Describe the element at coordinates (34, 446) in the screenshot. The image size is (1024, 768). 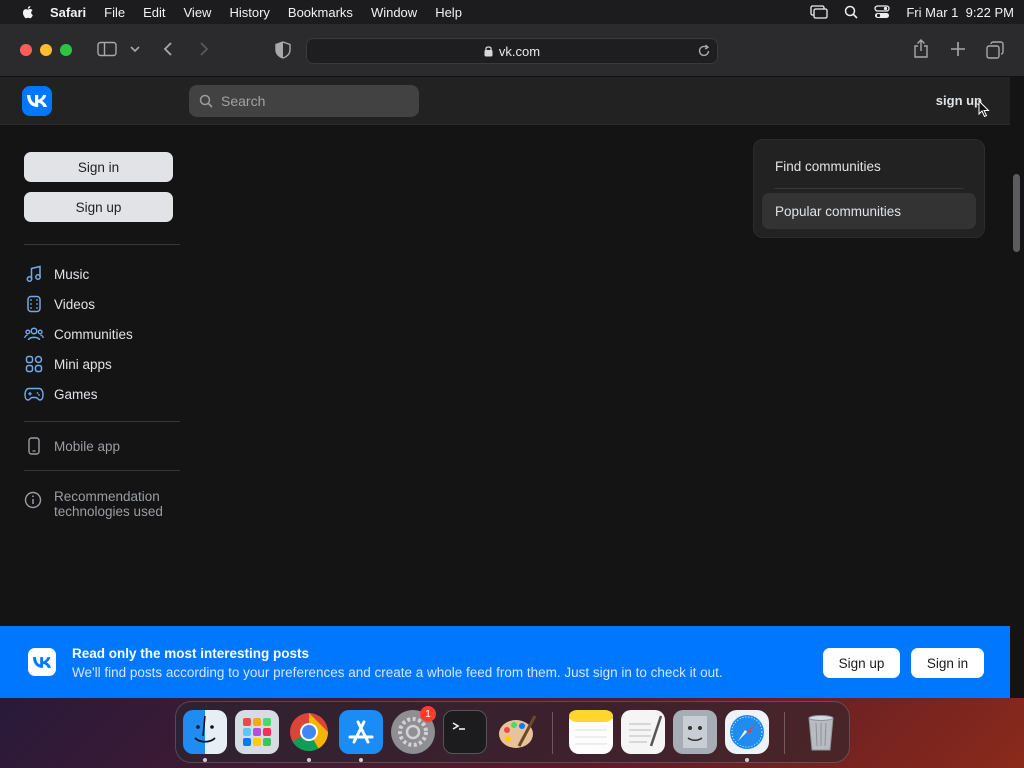
I see `smartphone-icon` at that location.